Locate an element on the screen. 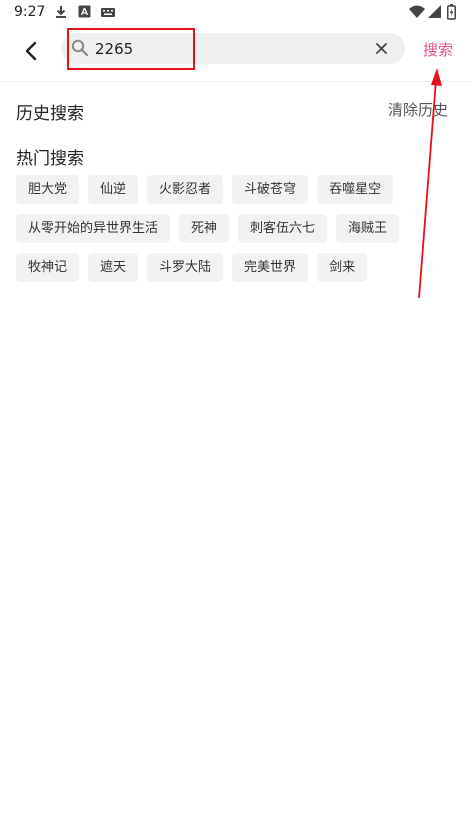  keyboard-icon is located at coordinates (108, 12).